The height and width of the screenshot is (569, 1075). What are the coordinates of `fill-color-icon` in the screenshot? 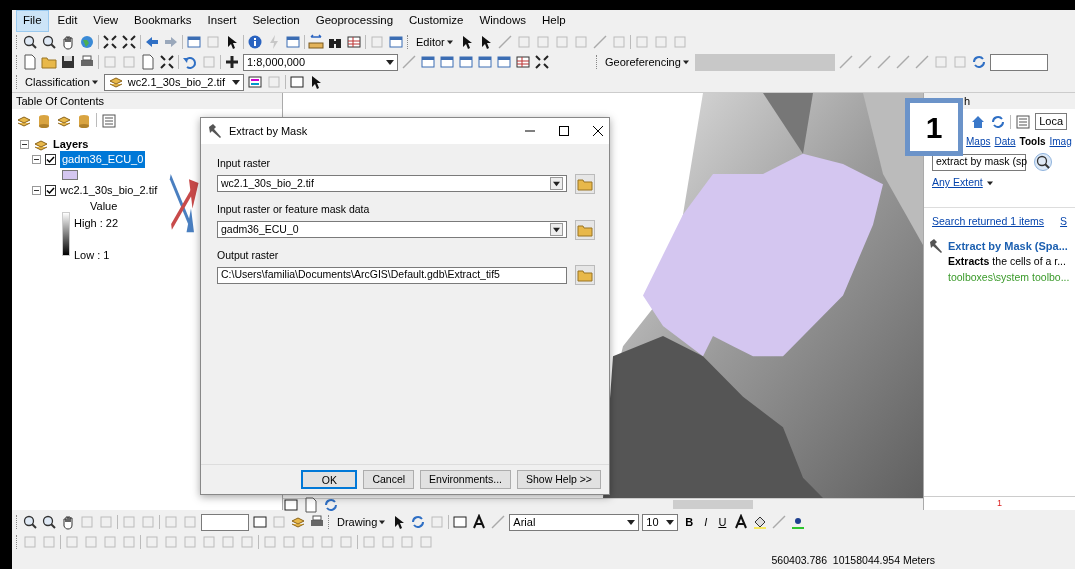 It's located at (760, 522).